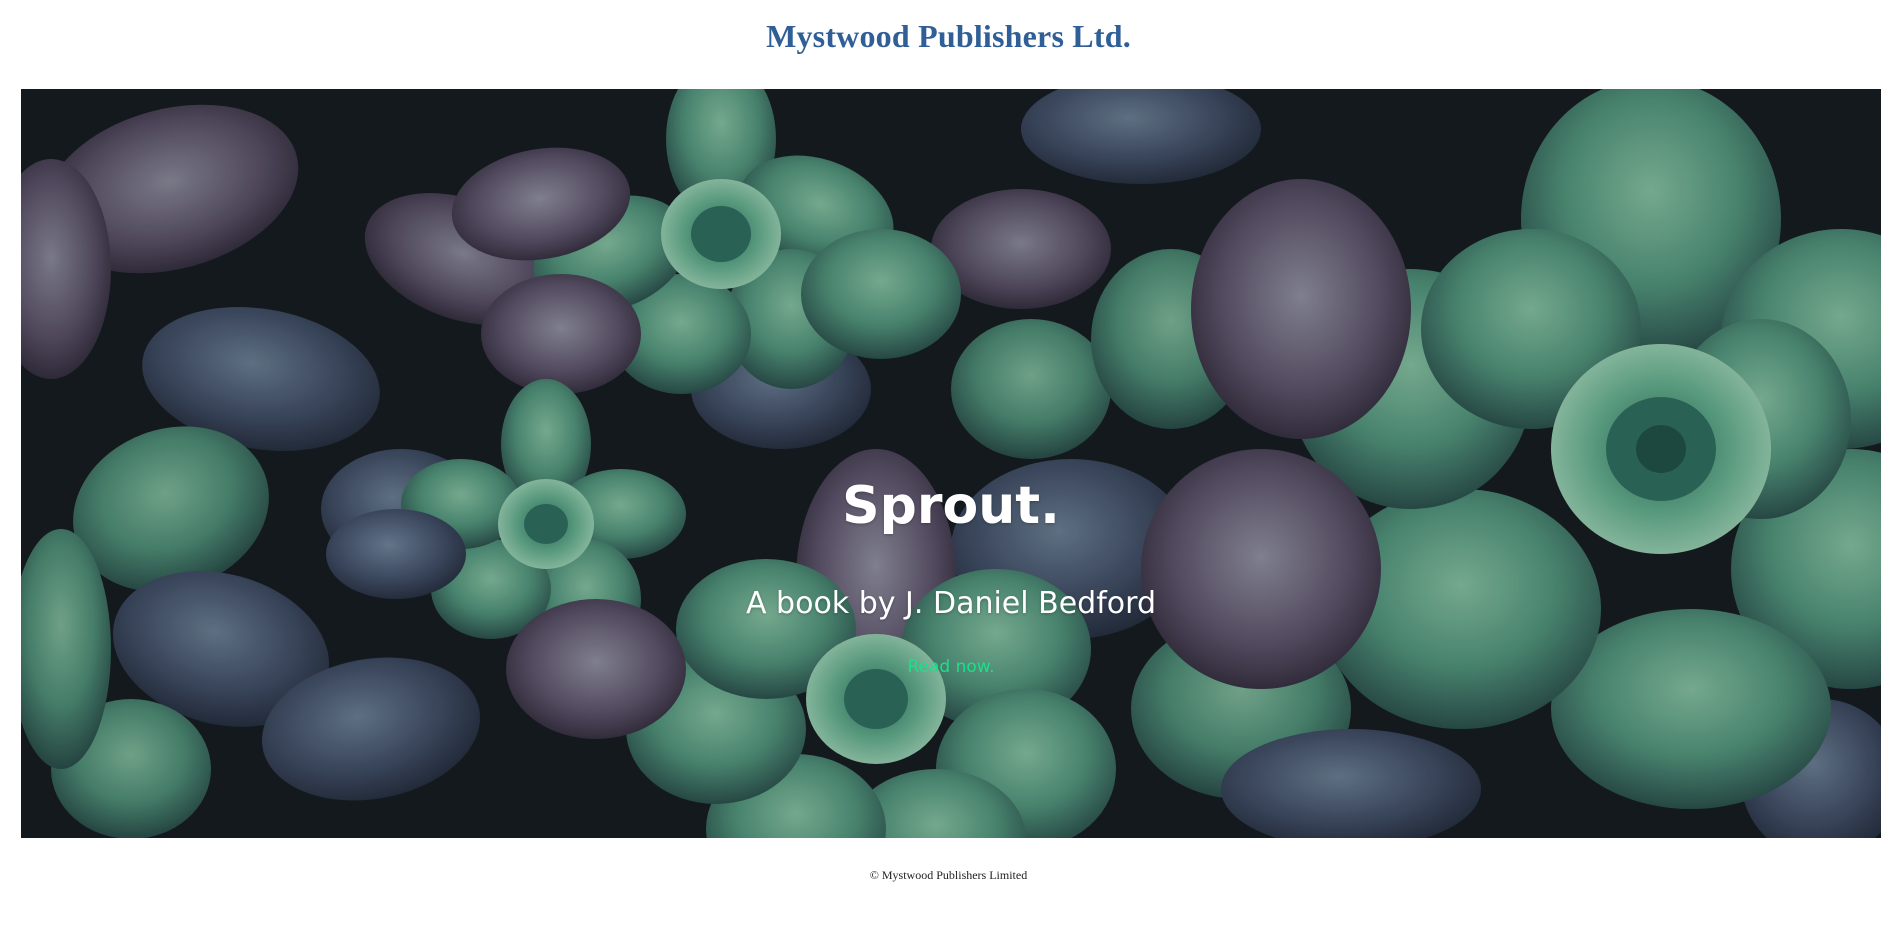  What do you see at coordinates (948, 36) in the screenshot?
I see `site-title: Mystwood Publishers Ltd.` at bounding box center [948, 36].